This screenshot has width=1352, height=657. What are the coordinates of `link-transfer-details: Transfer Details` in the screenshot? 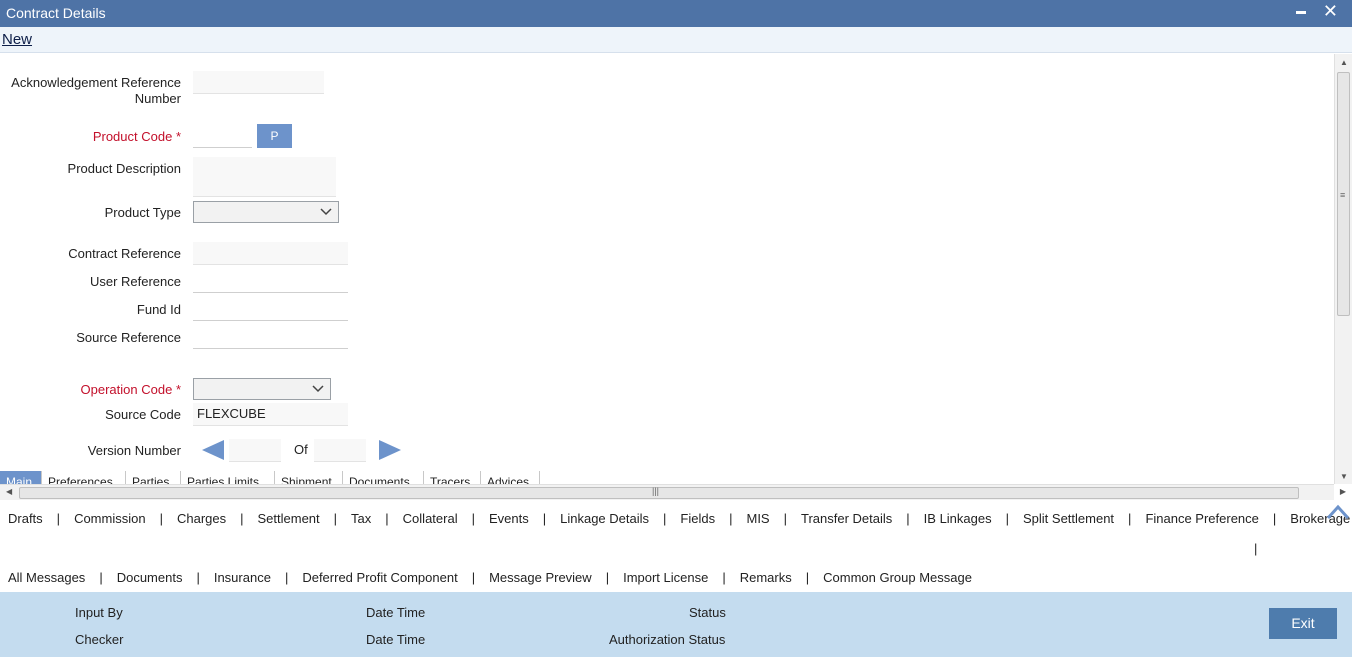 It's located at (846, 518).